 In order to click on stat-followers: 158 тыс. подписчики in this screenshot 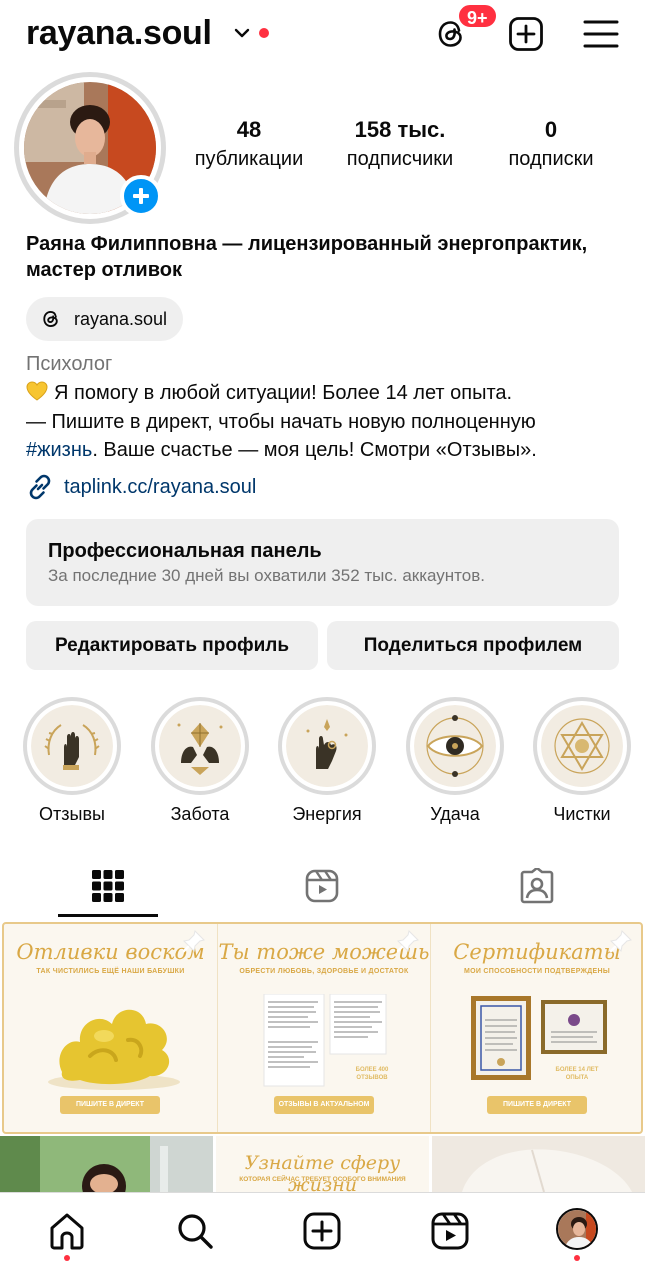, I will do `click(400, 145)`.